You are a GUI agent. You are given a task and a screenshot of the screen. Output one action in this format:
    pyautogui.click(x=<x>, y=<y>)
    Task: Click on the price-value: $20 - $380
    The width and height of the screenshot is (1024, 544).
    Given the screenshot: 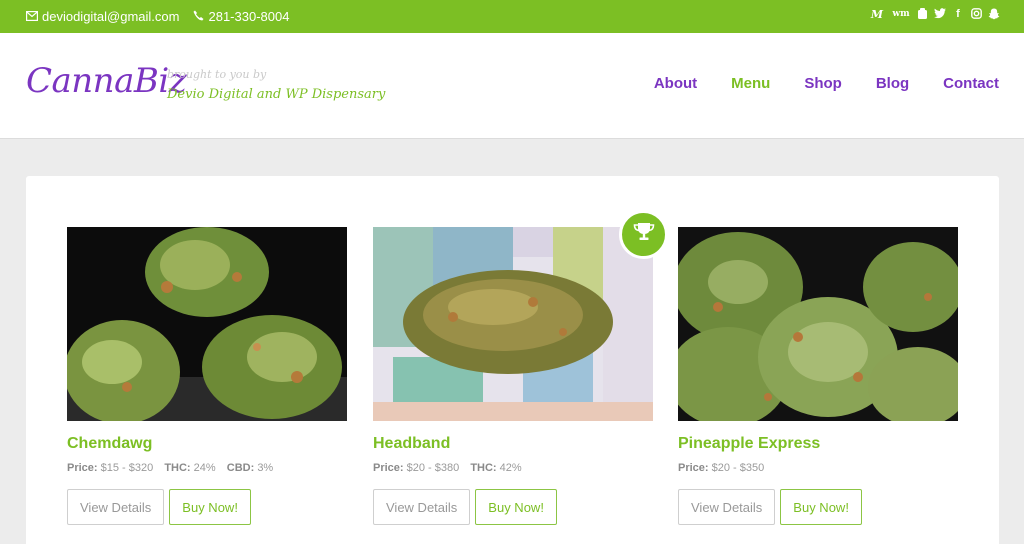 What is the action you would take?
    pyautogui.click(x=433, y=468)
    